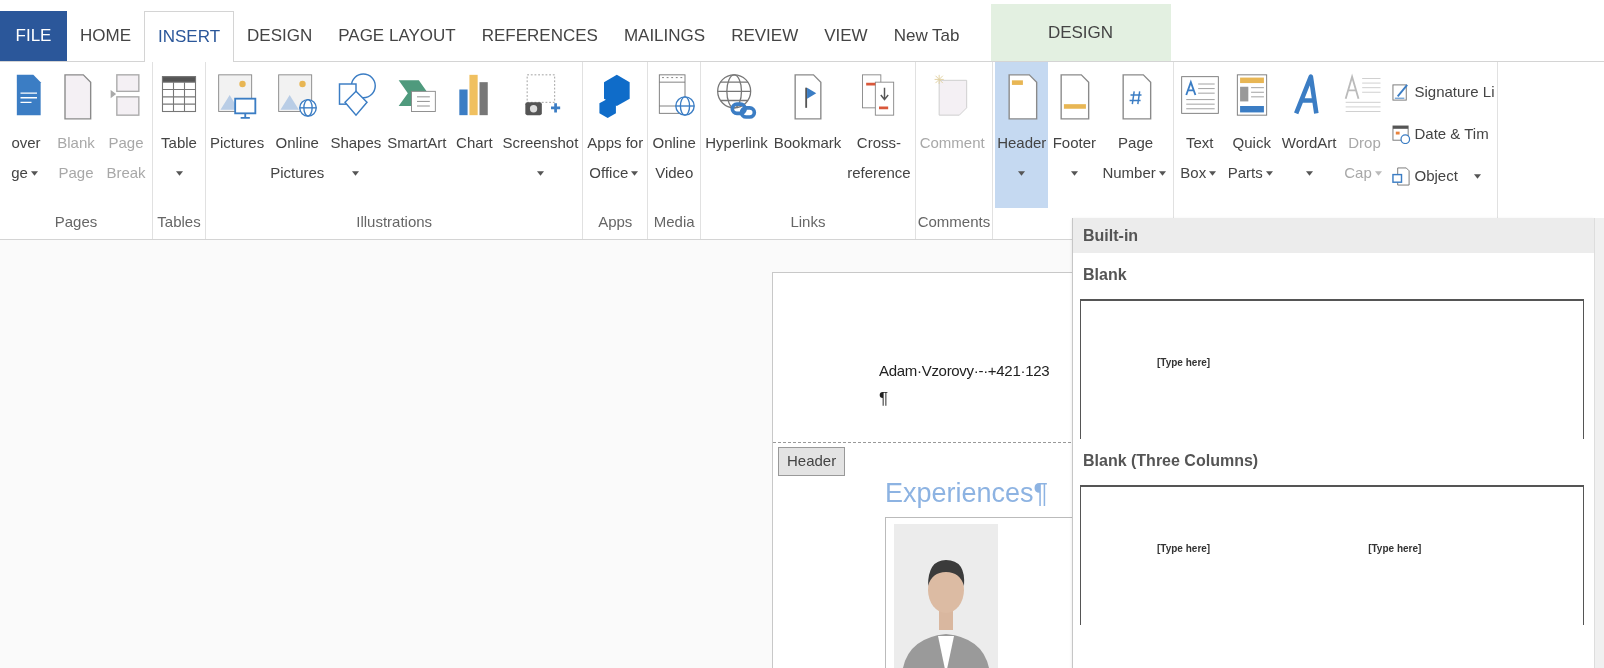 This screenshot has width=1604, height=668. What do you see at coordinates (1171, 461) in the screenshot?
I see `gallery-section-title: Blank (Three Columns)` at bounding box center [1171, 461].